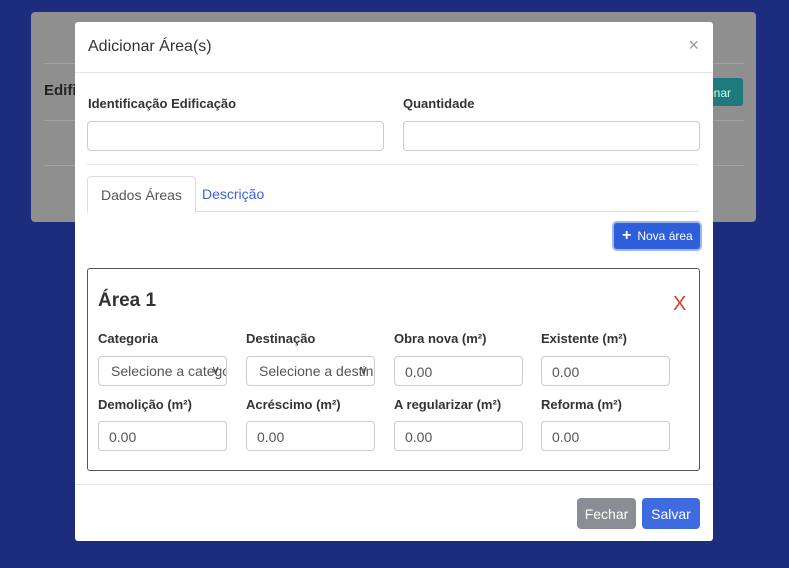 The image size is (789, 568). Describe the element at coordinates (458, 371) in the screenshot. I see `obra-nova-input: 0.00` at that location.